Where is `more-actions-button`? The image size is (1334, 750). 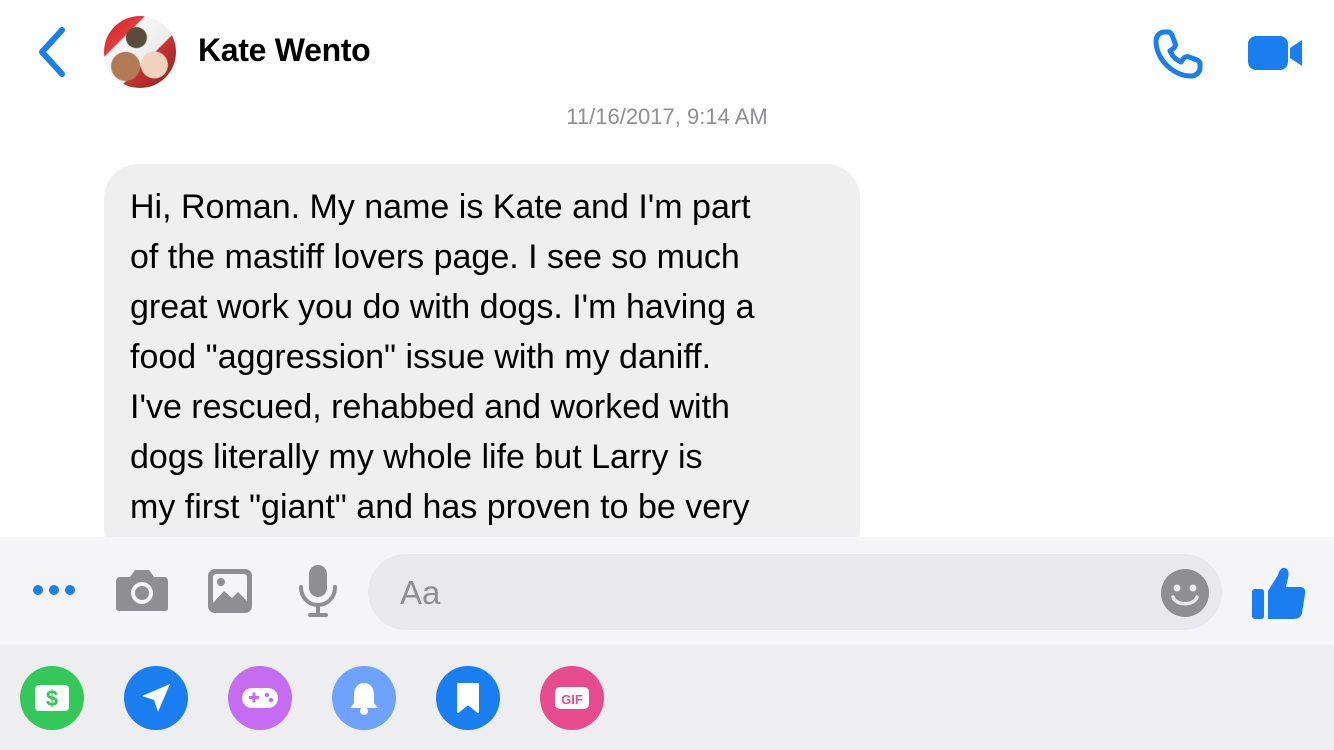 more-actions-button is located at coordinates (54, 590).